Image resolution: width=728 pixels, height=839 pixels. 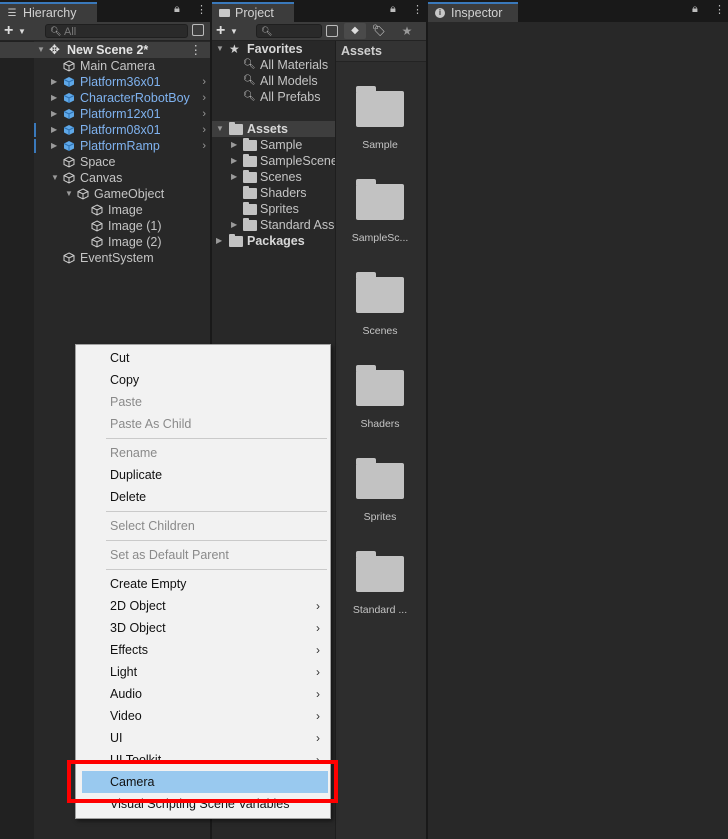 I want to click on favorite-star-icon: ★, so click(x=407, y=31).